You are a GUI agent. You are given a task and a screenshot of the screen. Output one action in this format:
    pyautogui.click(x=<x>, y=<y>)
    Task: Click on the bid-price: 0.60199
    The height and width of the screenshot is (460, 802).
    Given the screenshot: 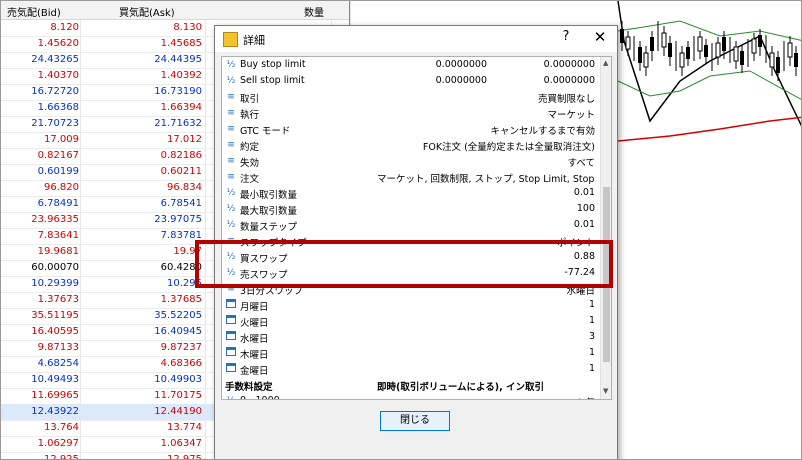 What is the action you would take?
    pyautogui.click(x=58, y=171)
    